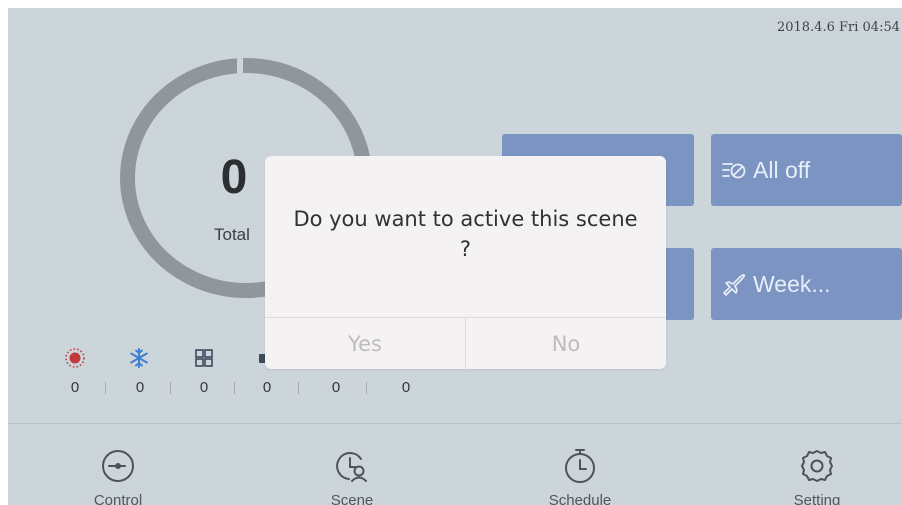  I want to click on all-off-icon, so click(734, 170).